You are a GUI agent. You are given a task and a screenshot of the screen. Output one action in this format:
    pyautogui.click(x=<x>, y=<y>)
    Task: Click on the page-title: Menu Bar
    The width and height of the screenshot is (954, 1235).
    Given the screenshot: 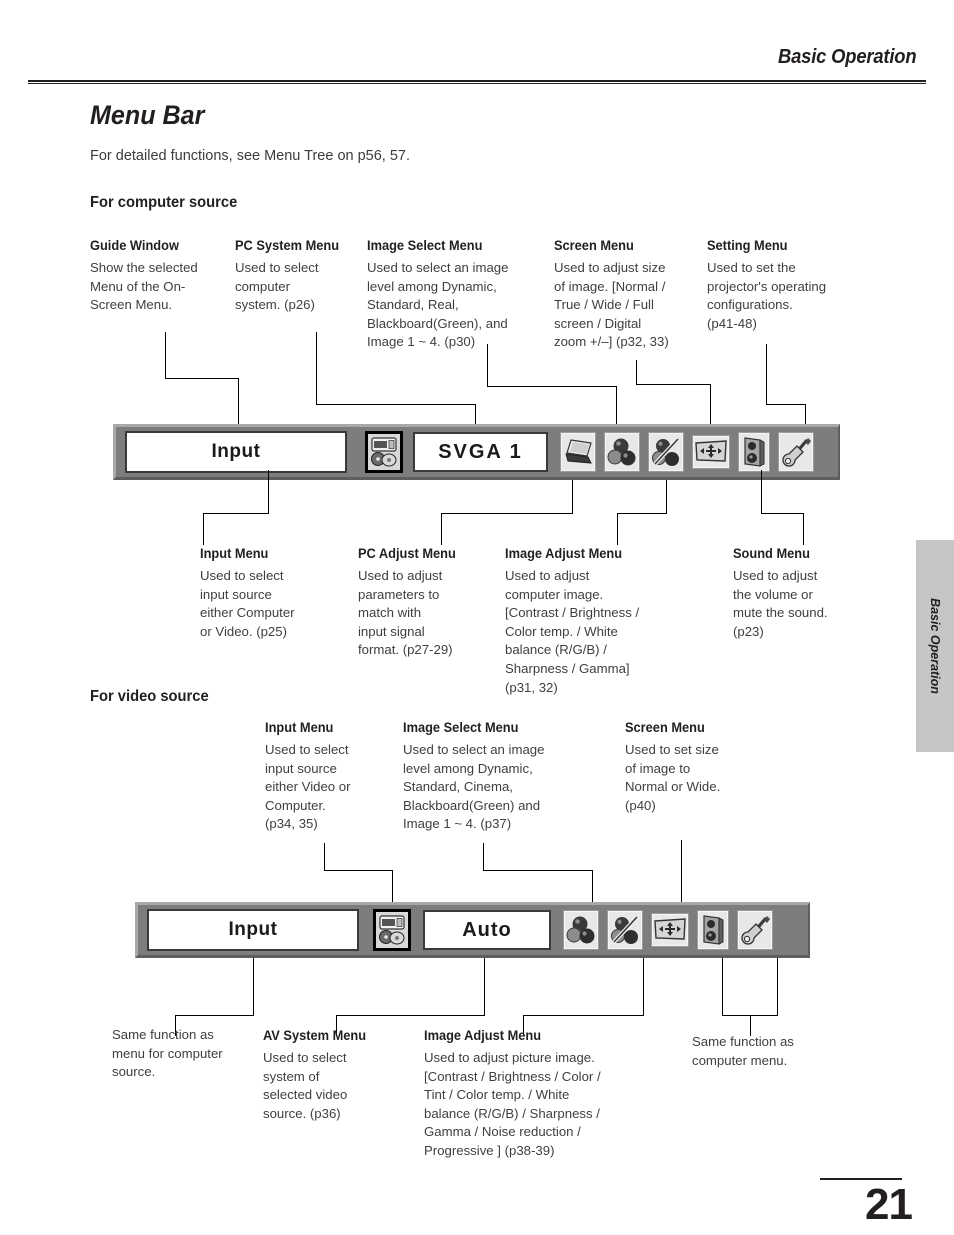 What is the action you would take?
    pyautogui.click(x=147, y=115)
    